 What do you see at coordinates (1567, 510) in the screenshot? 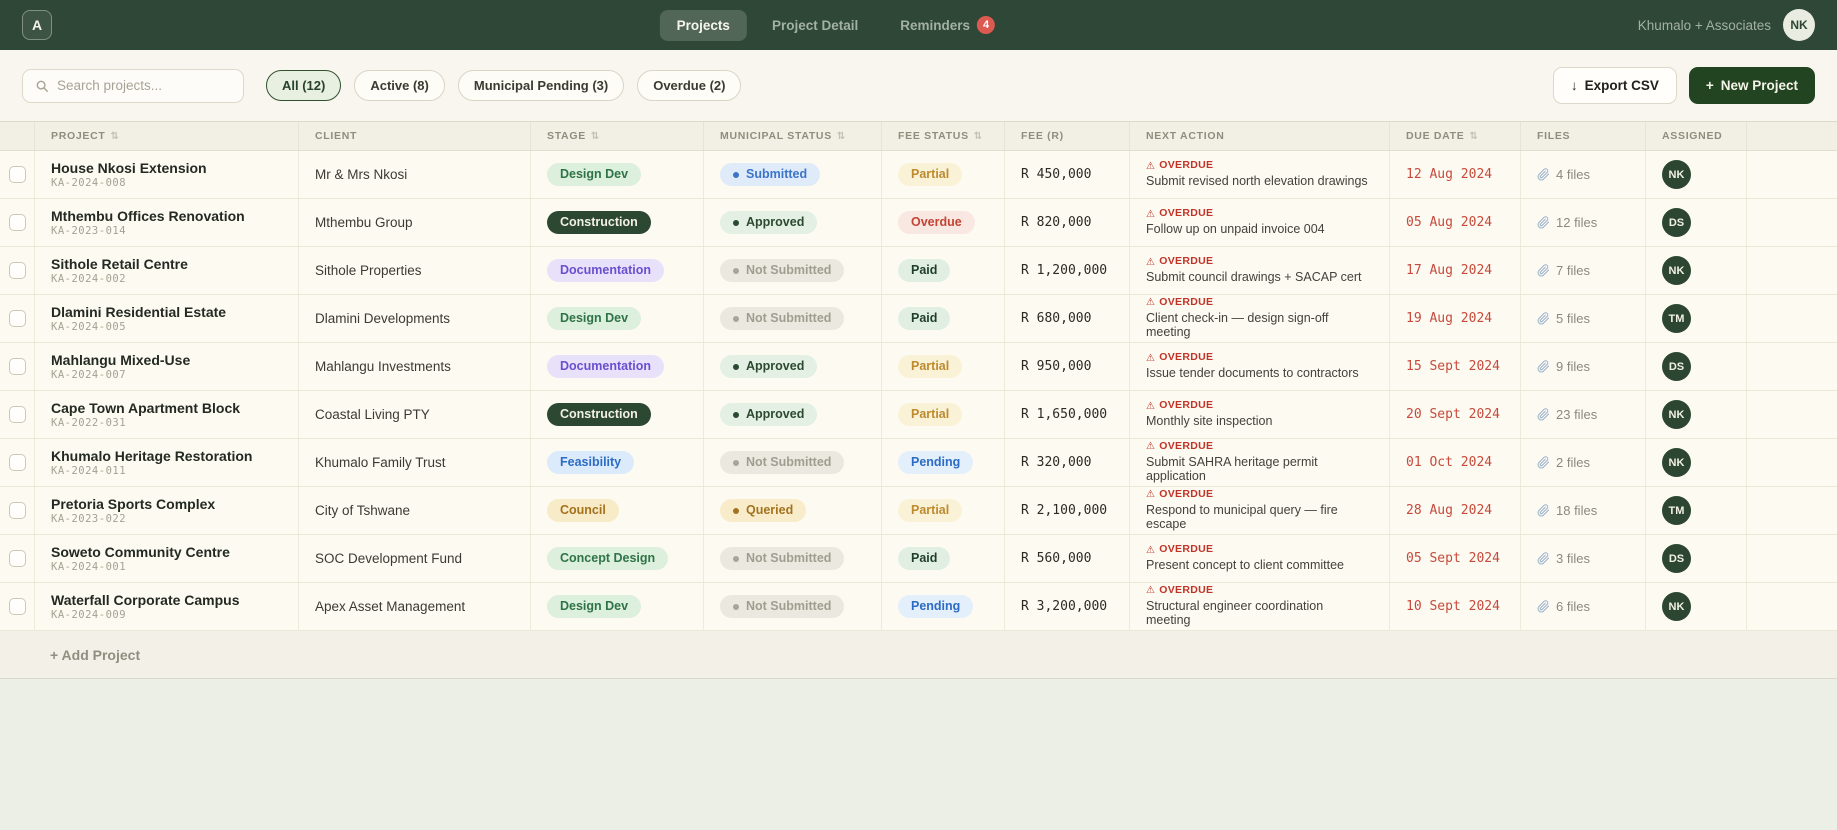
I see `files-link: 18 files` at bounding box center [1567, 510].